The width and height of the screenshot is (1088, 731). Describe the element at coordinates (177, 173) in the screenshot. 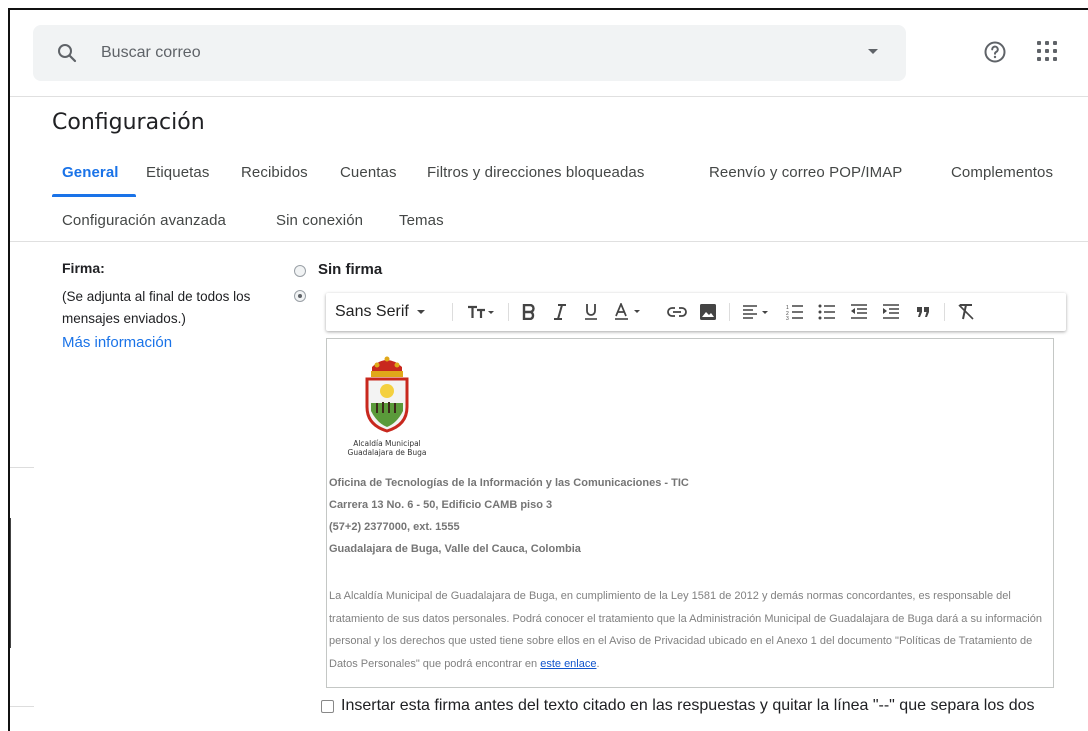

I see `tab-etiquetas: Etiquetas` at that location.